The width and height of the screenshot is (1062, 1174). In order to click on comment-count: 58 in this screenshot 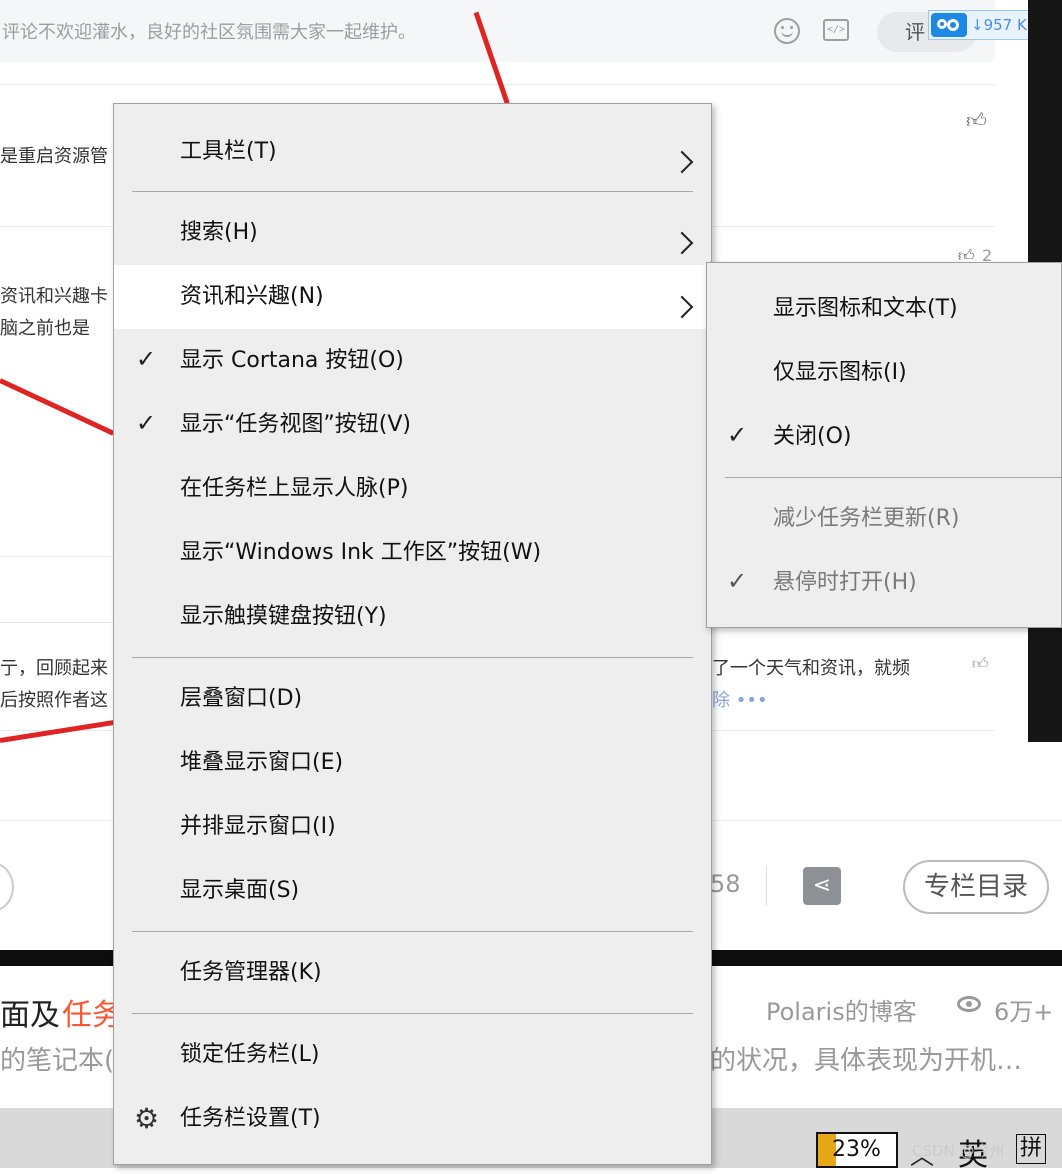, I will do `click(725, 884)`.